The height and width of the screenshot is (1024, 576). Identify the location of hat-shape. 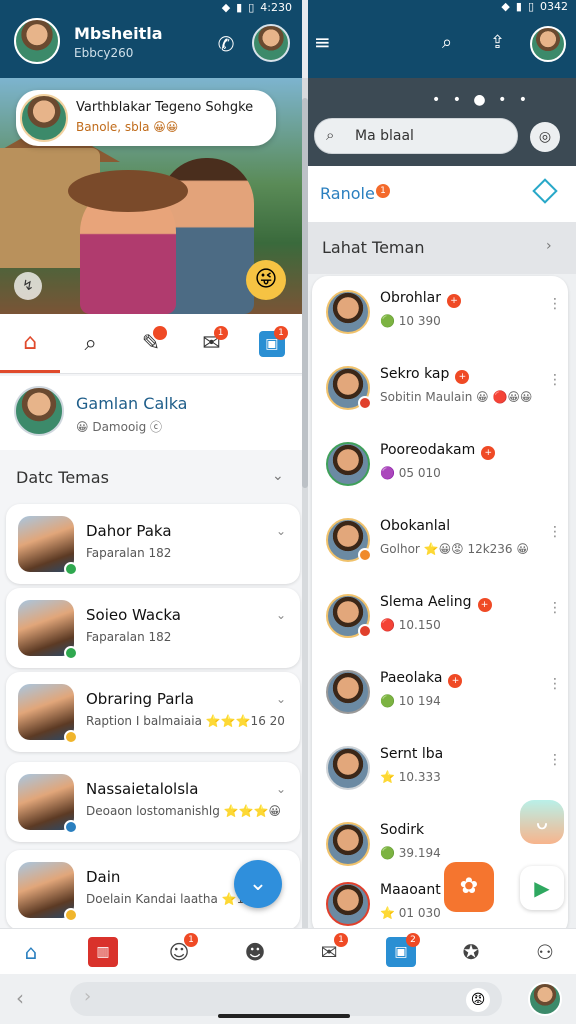
(128, 191).